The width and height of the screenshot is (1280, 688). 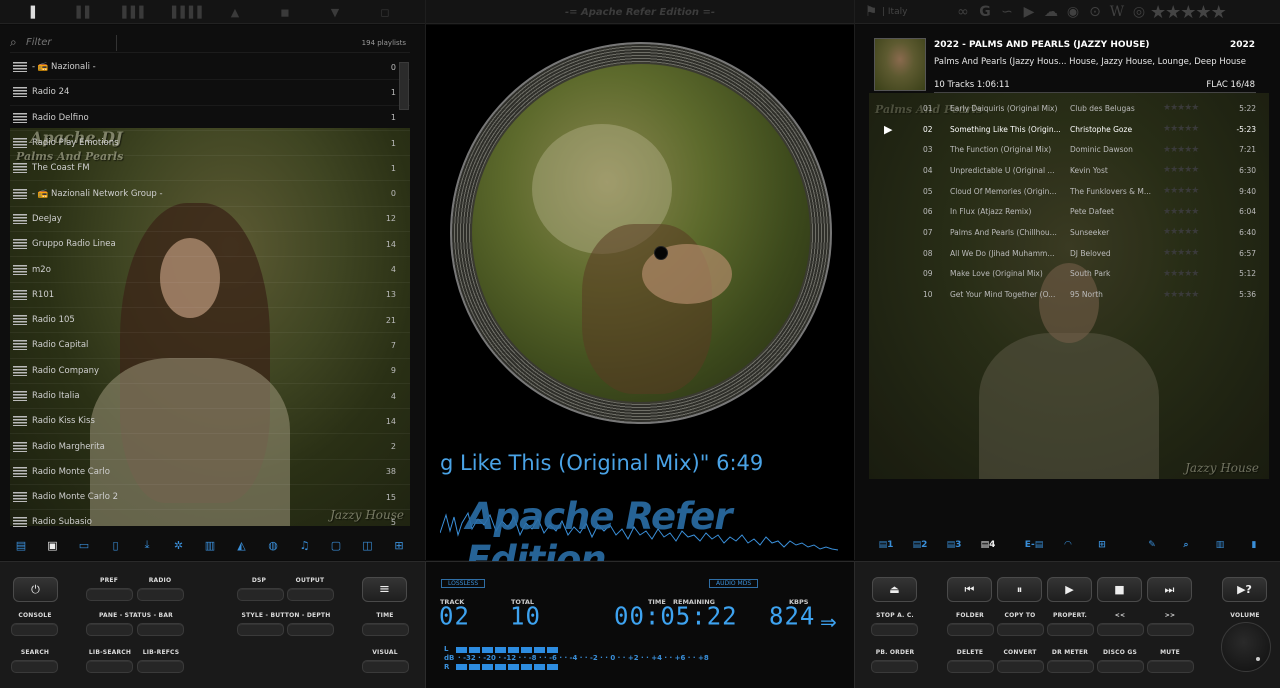 I want to click on next-button: ⏭, so click(x=1169, y=589).